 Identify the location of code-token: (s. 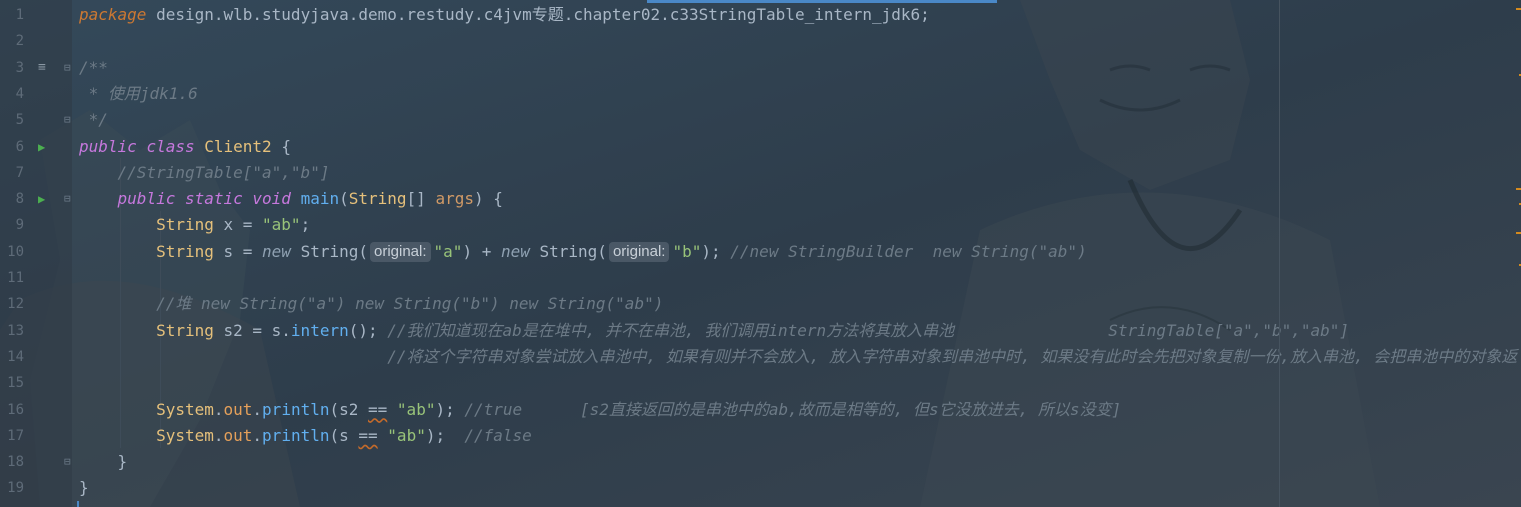
(344, 435).